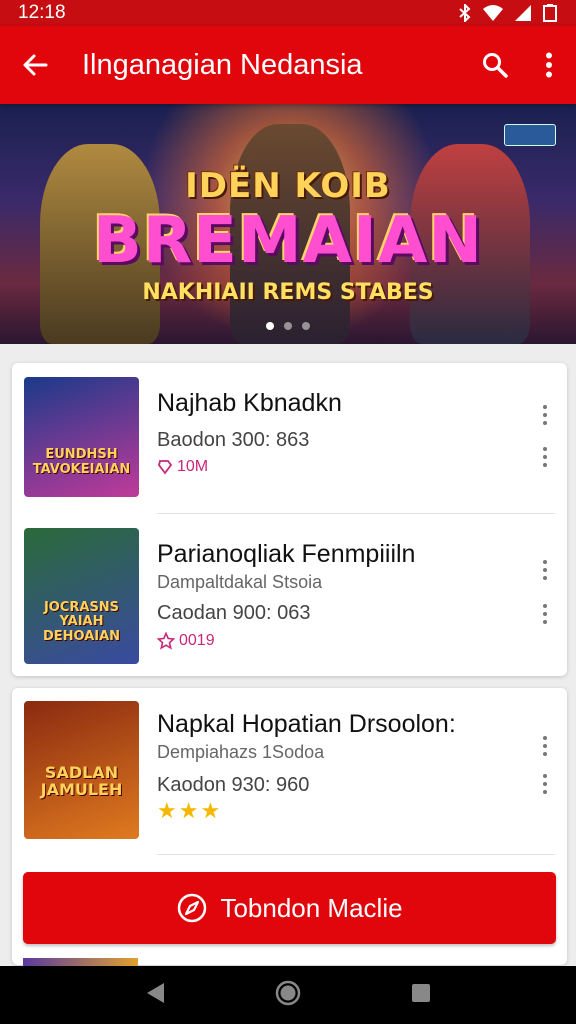 The width and height of the screenshot is (576, 1024). What do you see at coordinates (190, 810) in the screenshot?
I see `rating-stars: ★★★` at bounding box center [190, 810].